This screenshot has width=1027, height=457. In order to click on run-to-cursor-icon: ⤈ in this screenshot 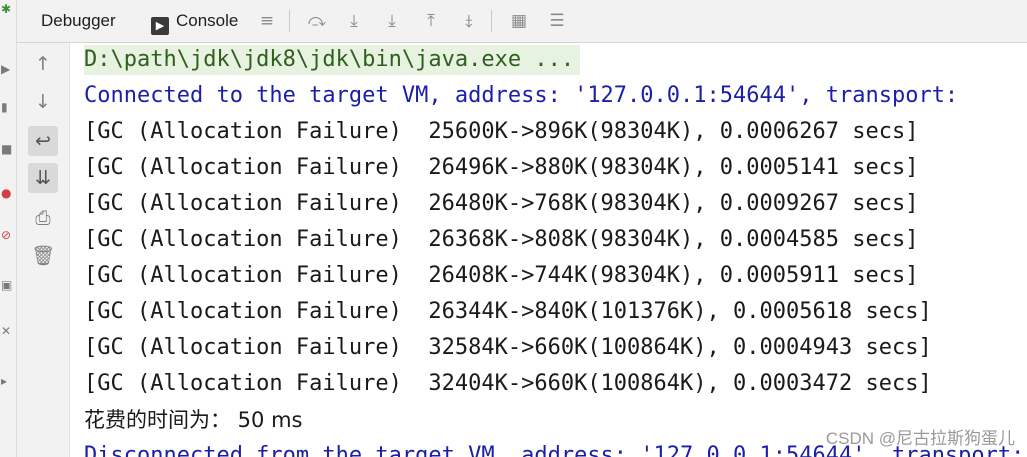, I will do `click(469, 21)`.